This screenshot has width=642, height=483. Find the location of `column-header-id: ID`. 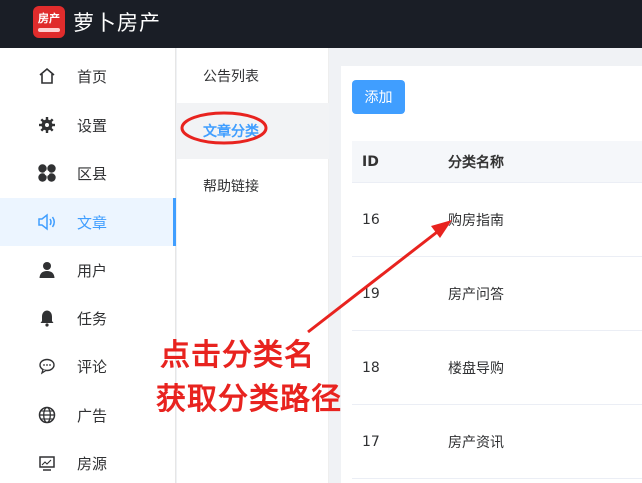

column-header-id: ID is located at coordinates (370, 162).